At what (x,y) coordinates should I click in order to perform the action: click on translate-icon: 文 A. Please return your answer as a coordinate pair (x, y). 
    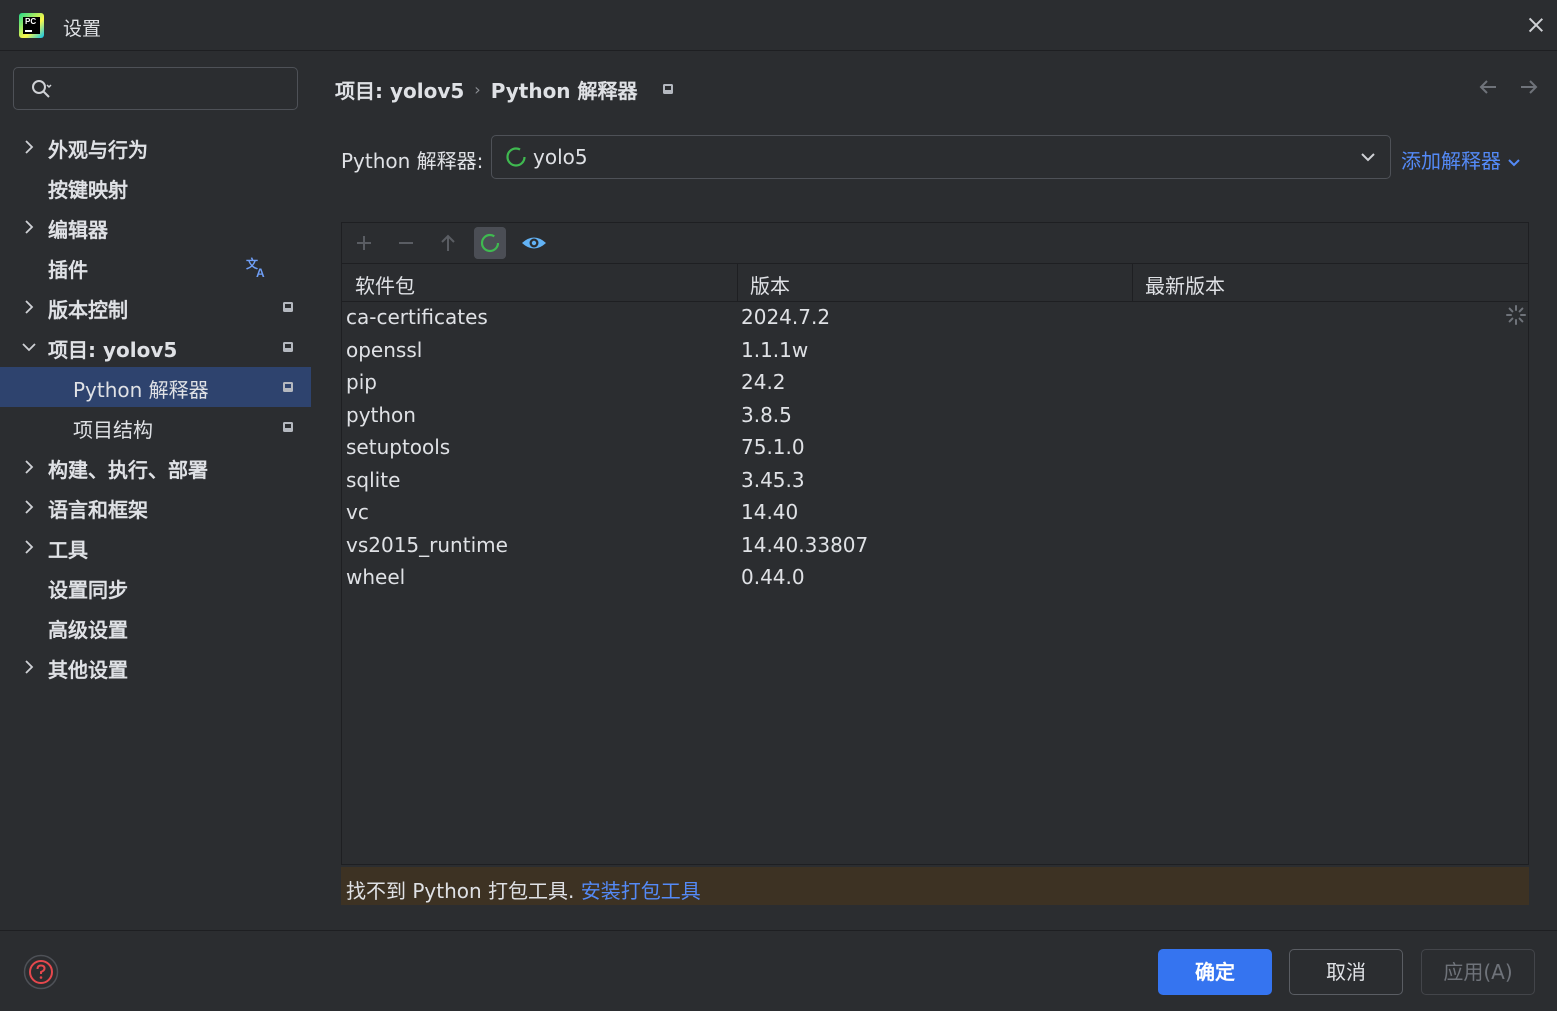
    Looking at the image, I should click on (255, 267).